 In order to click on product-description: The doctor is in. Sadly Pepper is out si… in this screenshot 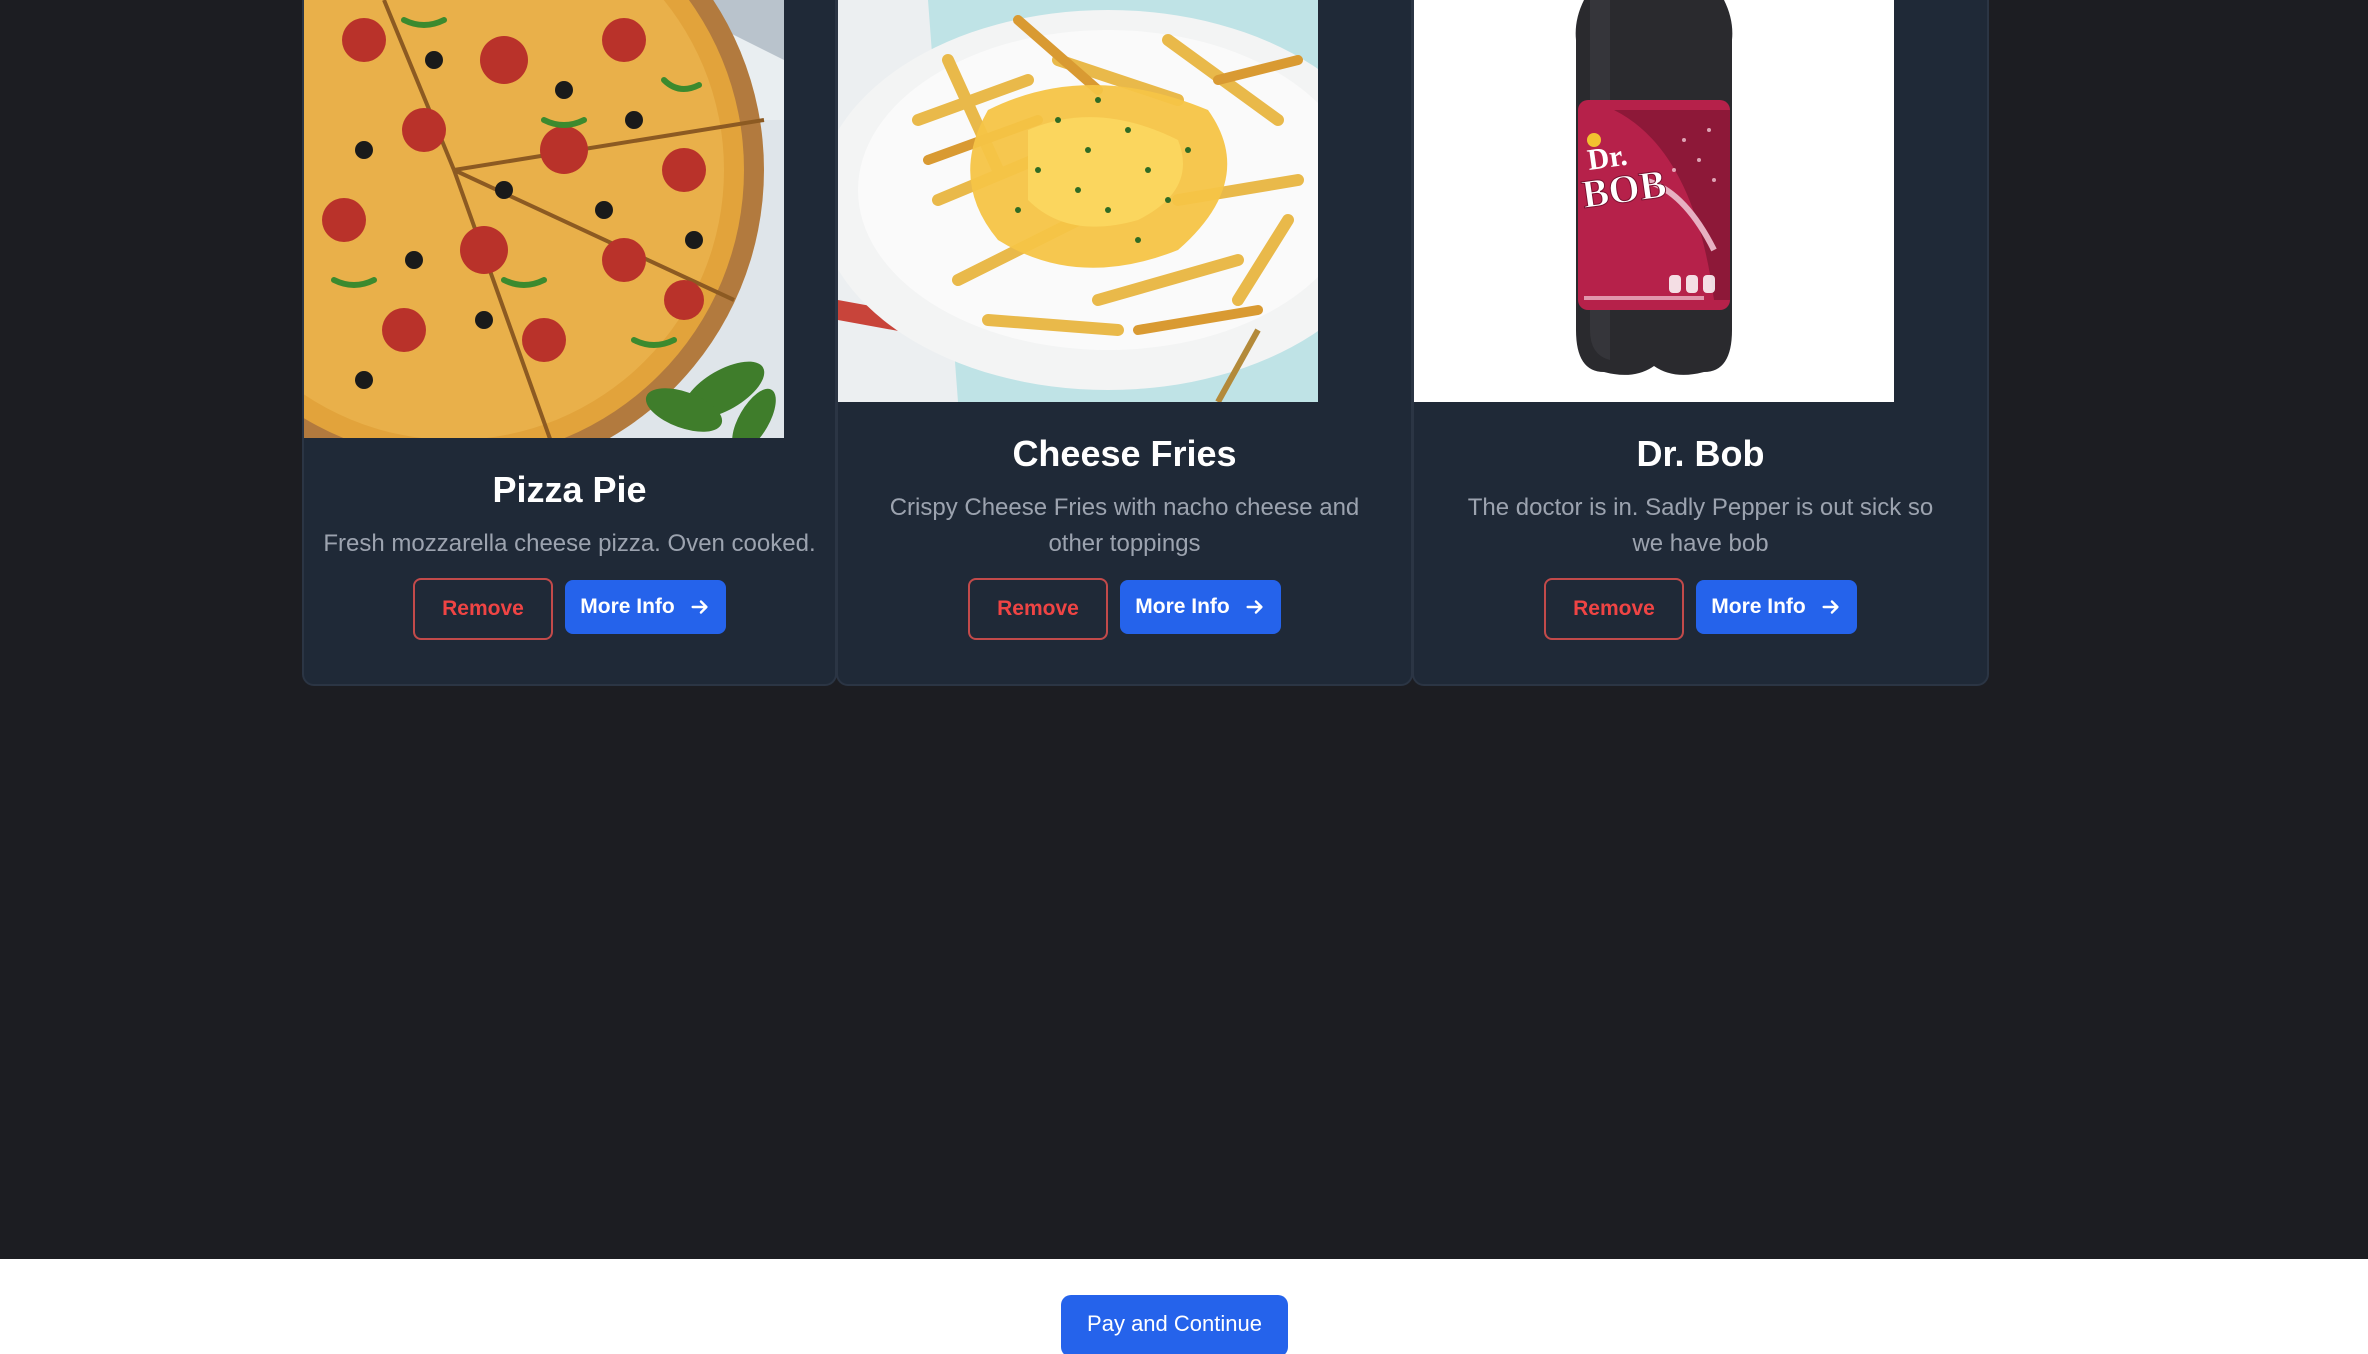, I will do `click(1700, 525)`.